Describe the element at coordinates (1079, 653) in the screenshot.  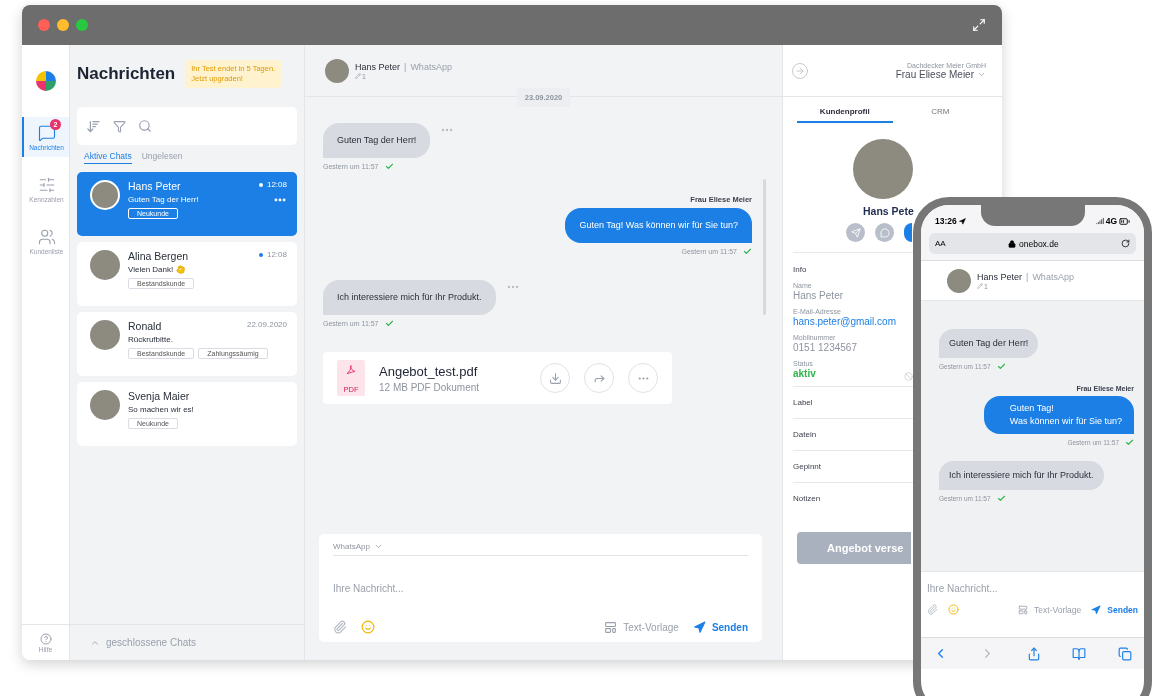
I see `bookmarks-icon` at that location.